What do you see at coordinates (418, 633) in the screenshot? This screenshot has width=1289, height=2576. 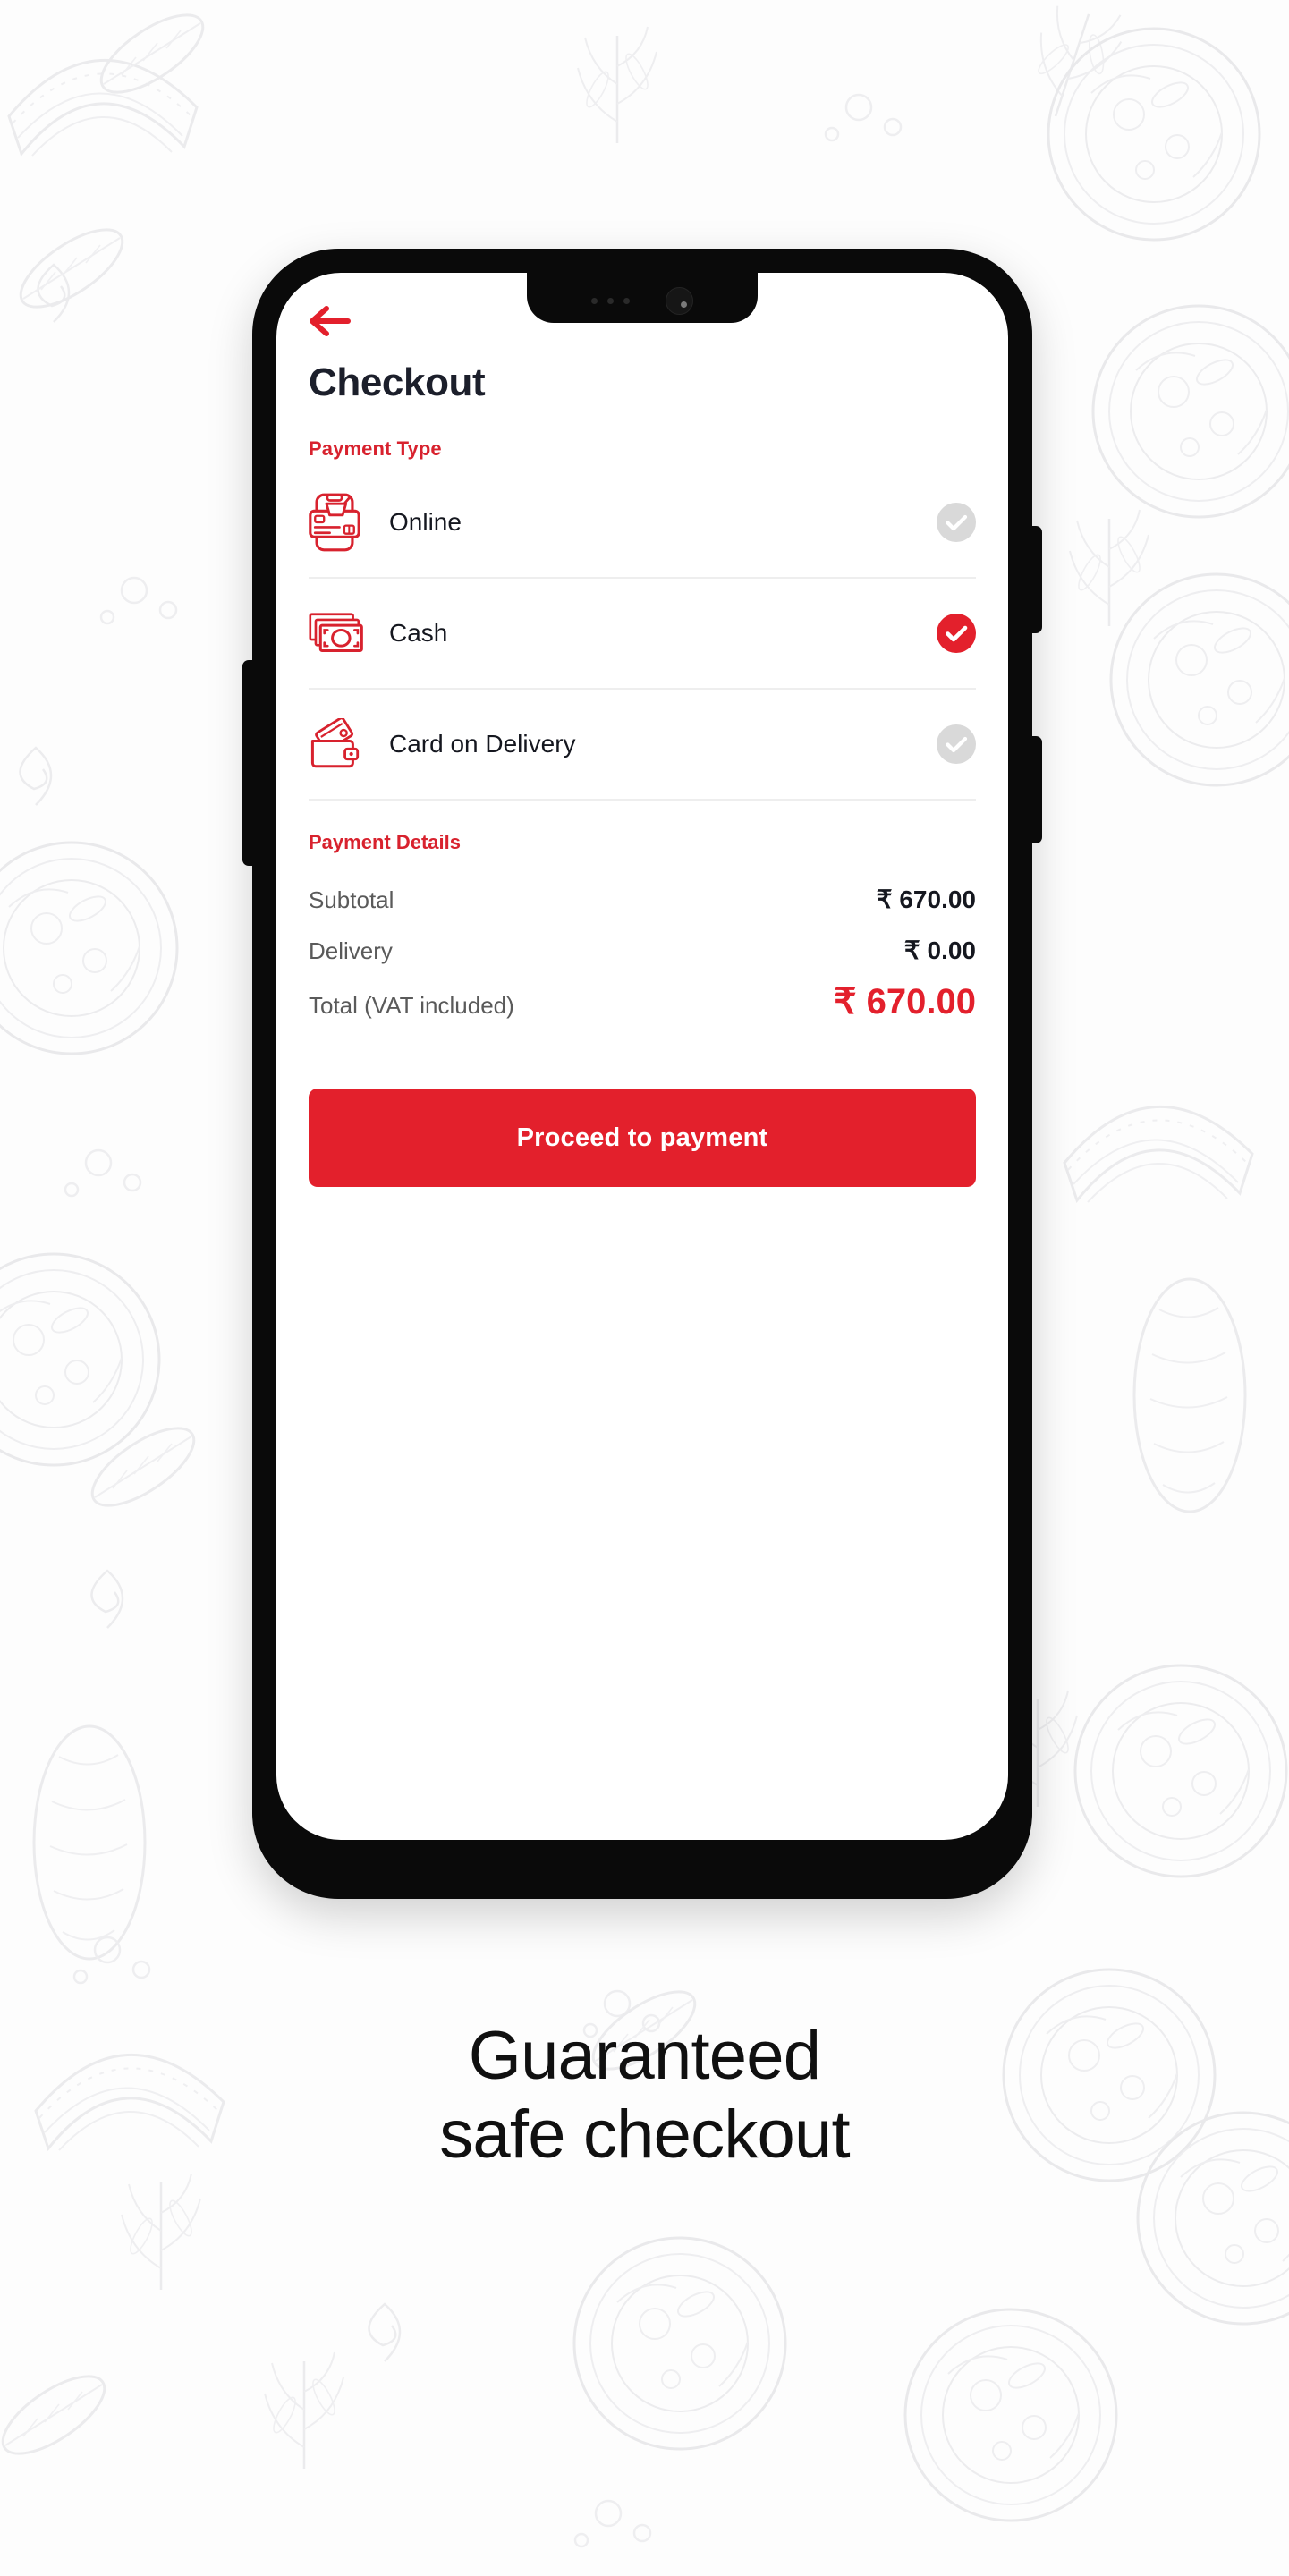 I see `payment-option-label: Cash` at bounding box center [418, 633].